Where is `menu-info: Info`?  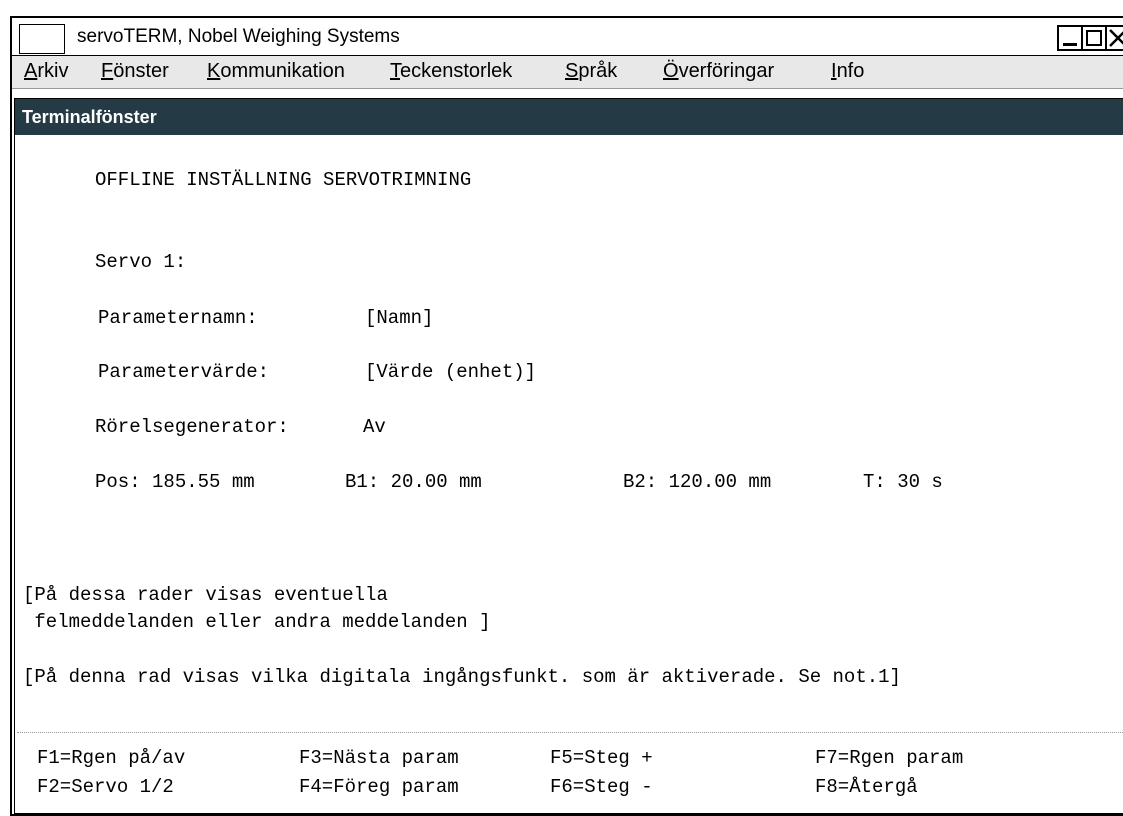 menu-info: Info is located at coordinates (847, 71).